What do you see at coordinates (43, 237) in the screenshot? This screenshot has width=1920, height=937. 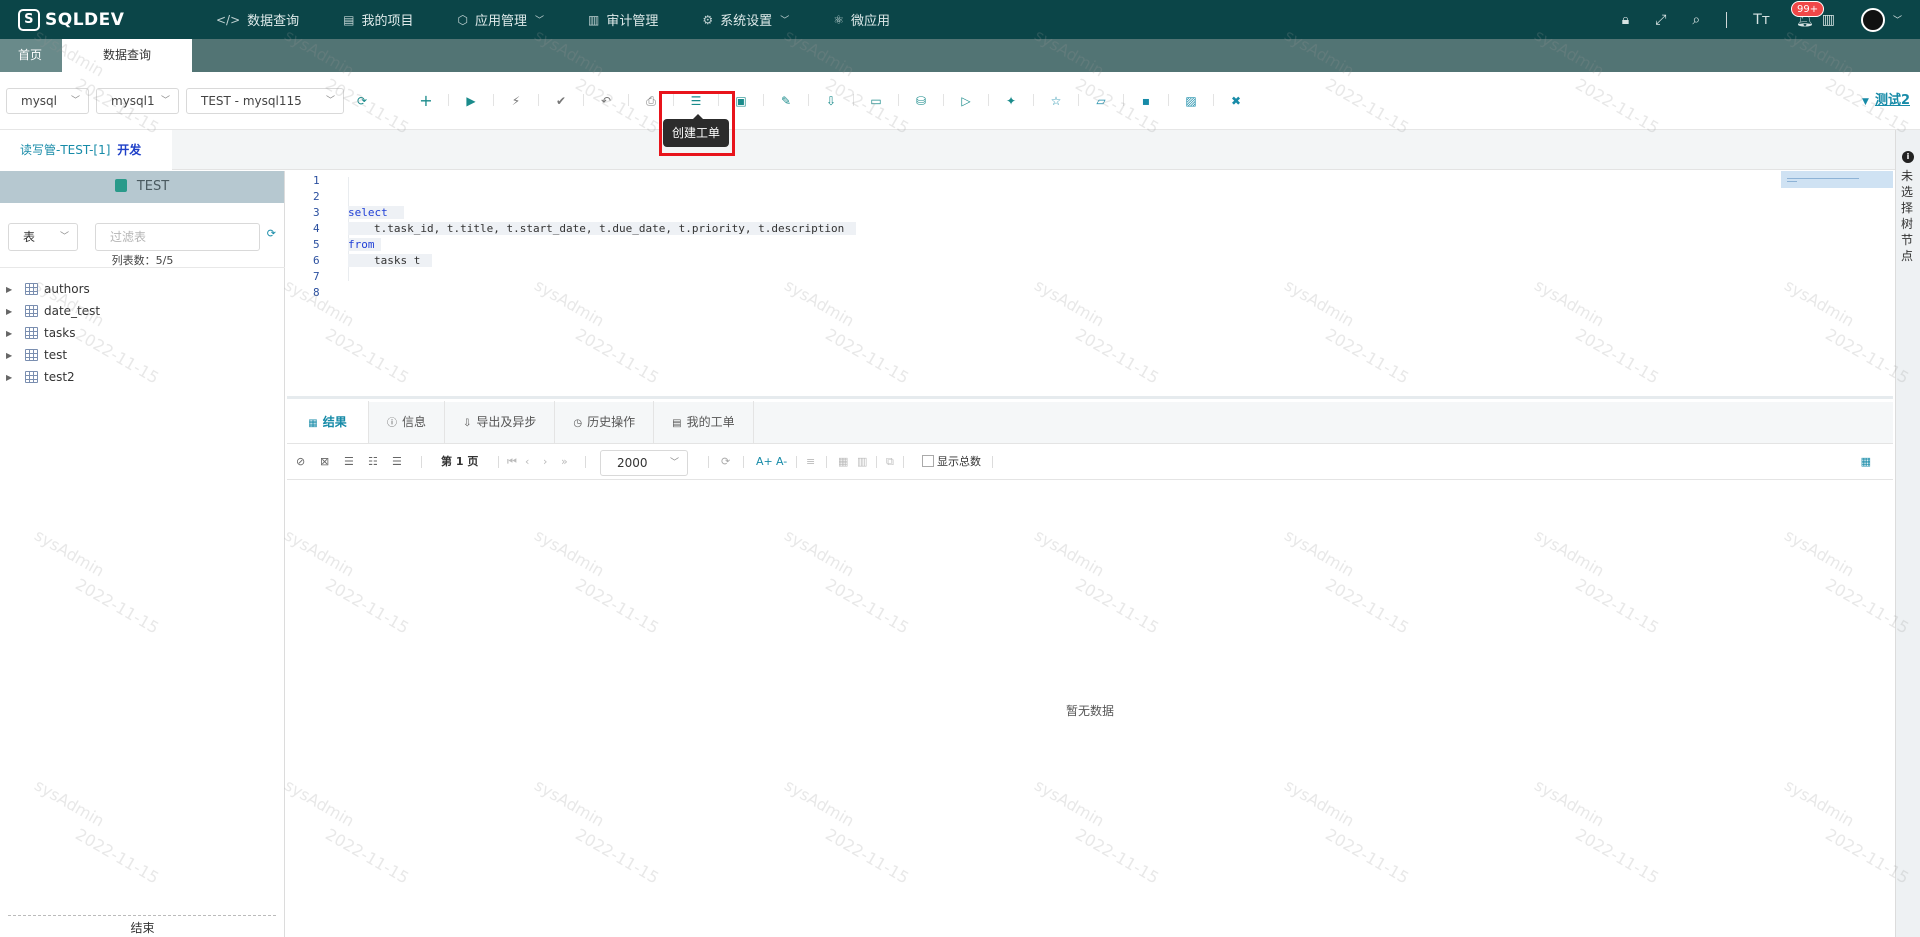 I see `object-type-select: 表 ﹀` at bounding box center [43, 237].